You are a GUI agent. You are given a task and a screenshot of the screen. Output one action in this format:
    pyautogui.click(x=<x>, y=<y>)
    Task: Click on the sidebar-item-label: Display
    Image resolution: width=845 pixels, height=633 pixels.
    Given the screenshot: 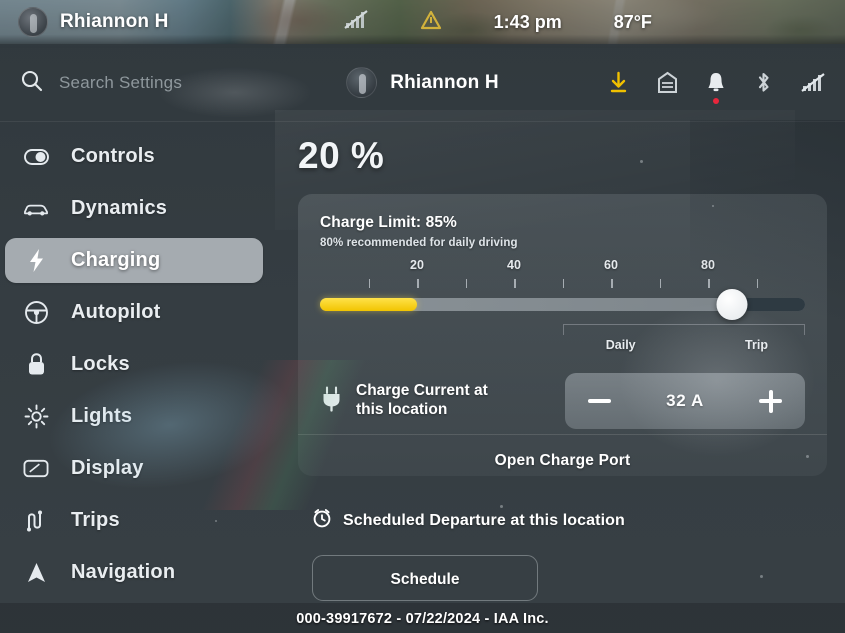 What is the action you would take?
    pyautogui.click(x=107, y=468)
    